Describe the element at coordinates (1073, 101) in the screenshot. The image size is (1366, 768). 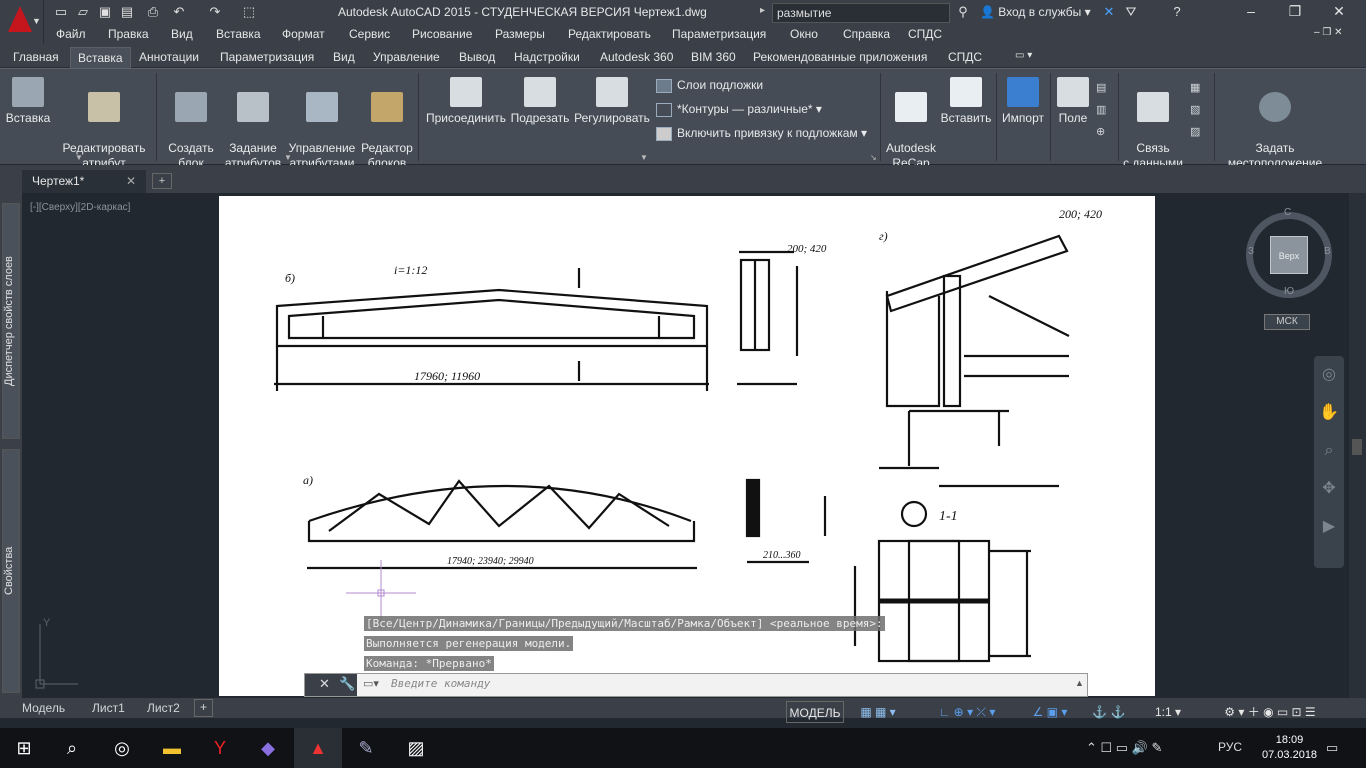
I see `field-button: Поле` at that location.